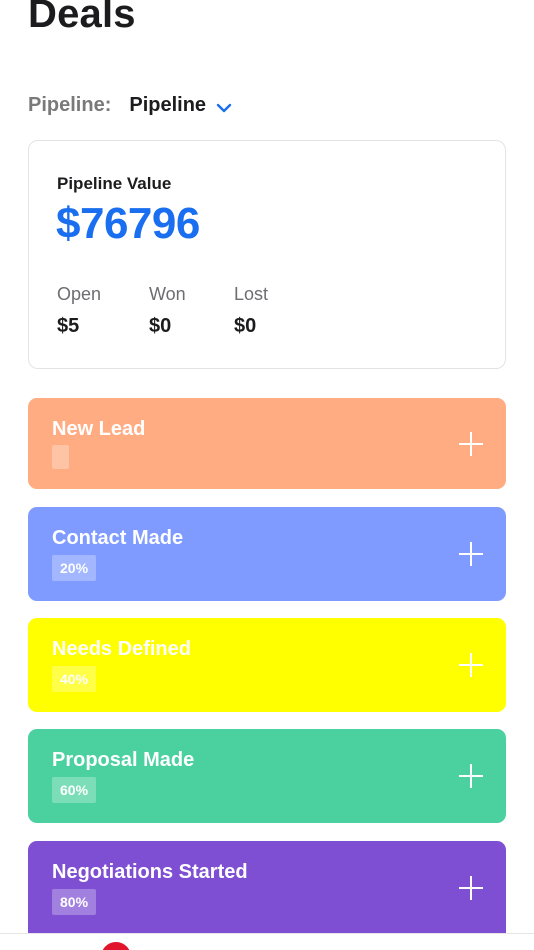  What do you see at coordinates (168, 104) in the screenshot?
I see `pipeline-selected-value: Pipeline` at bounding box center [168, 104].